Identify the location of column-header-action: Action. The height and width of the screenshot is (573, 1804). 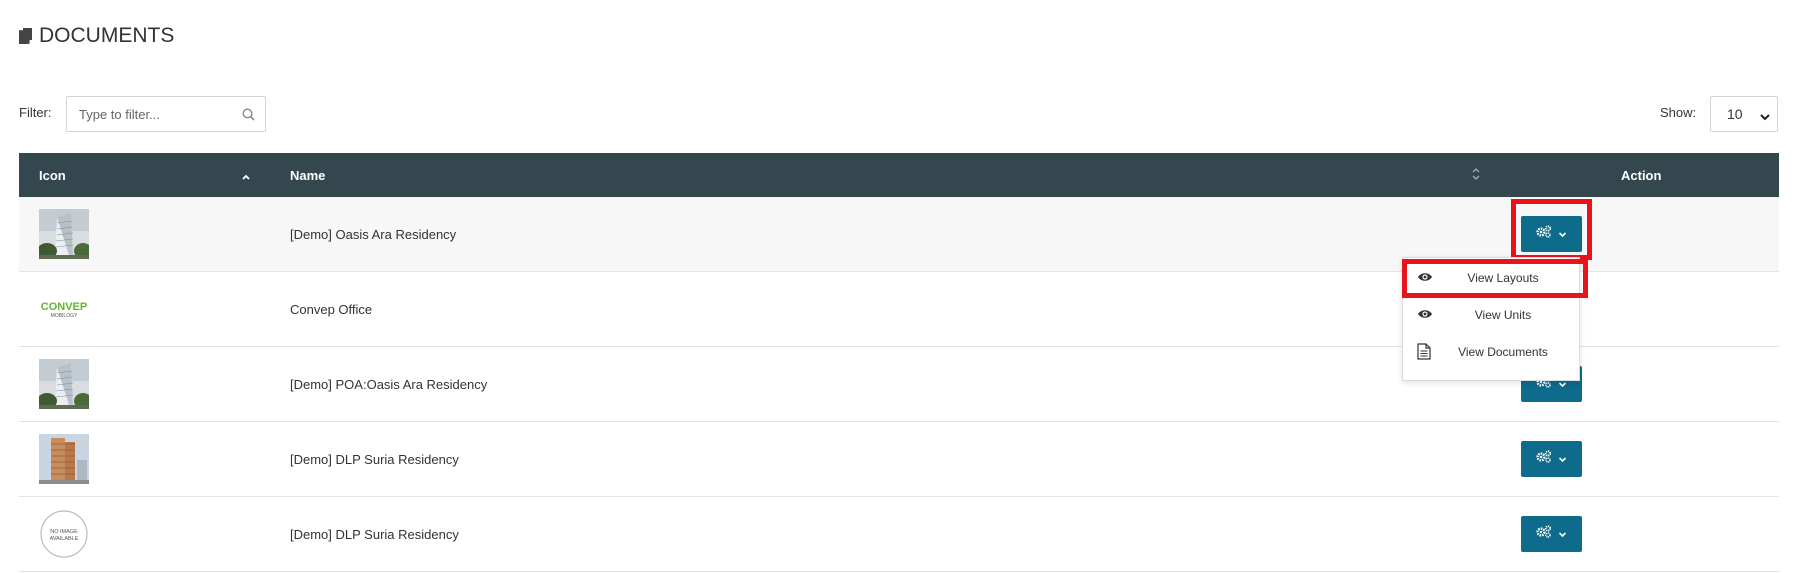
(1641, 175).